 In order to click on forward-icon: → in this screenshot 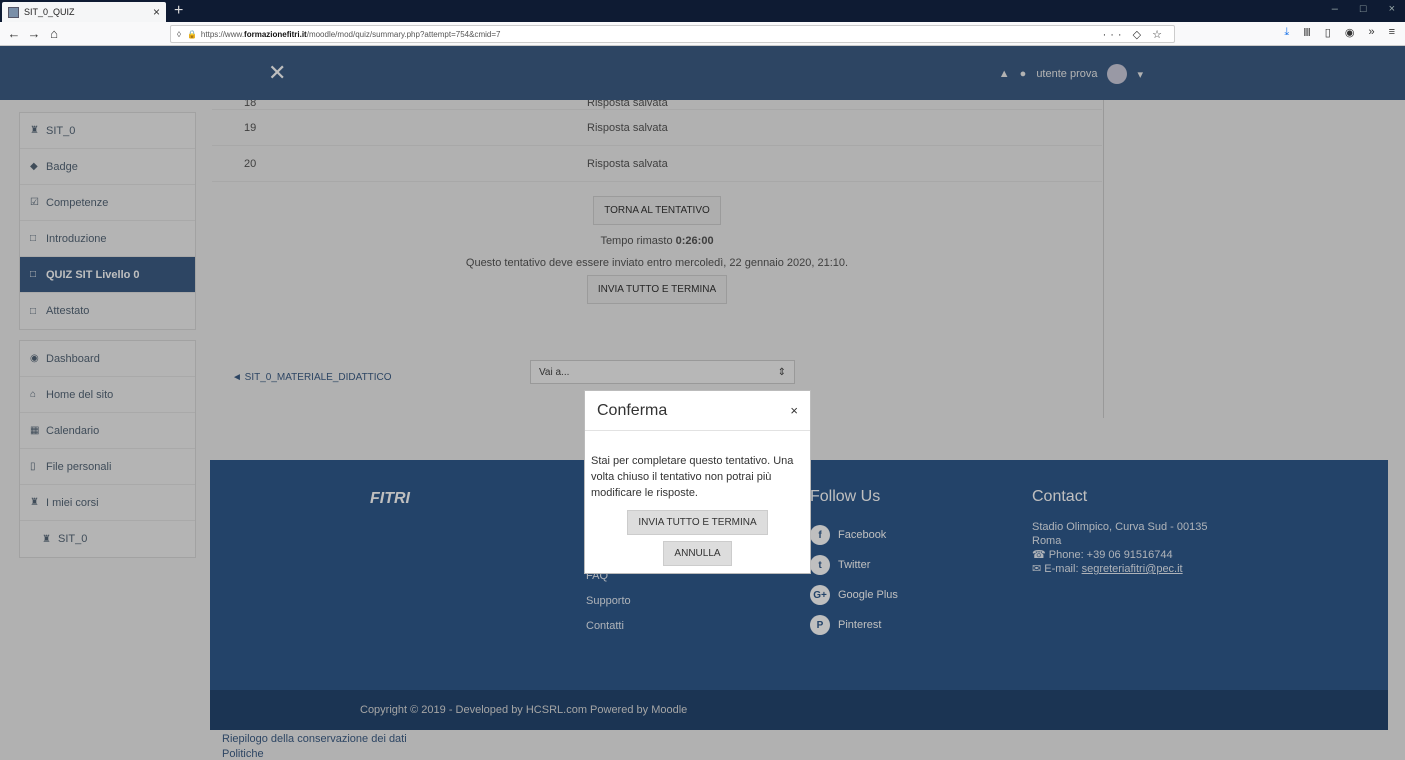, I will do `click(34, 33)`.